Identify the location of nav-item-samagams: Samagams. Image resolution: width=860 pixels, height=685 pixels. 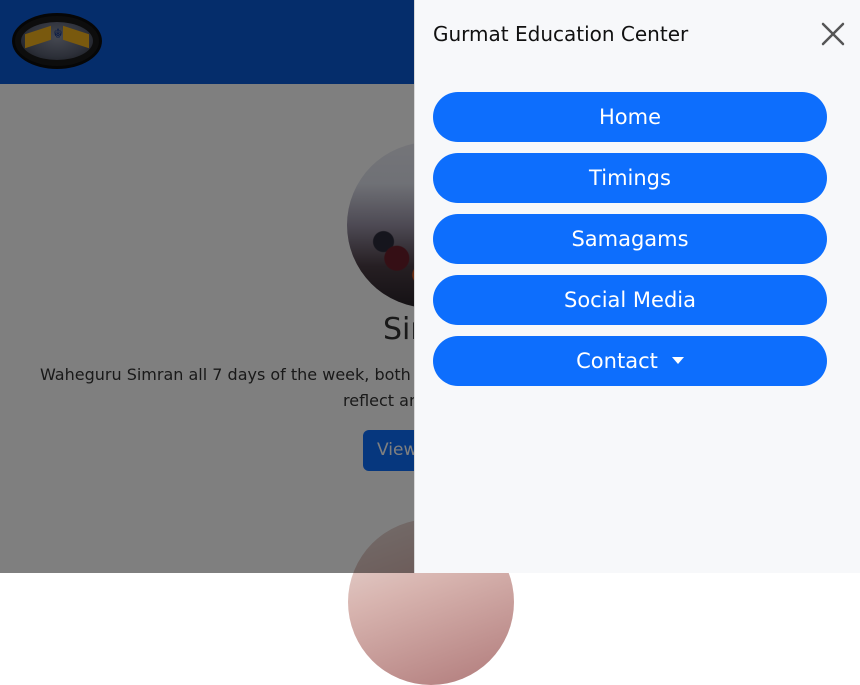
(630, 239).